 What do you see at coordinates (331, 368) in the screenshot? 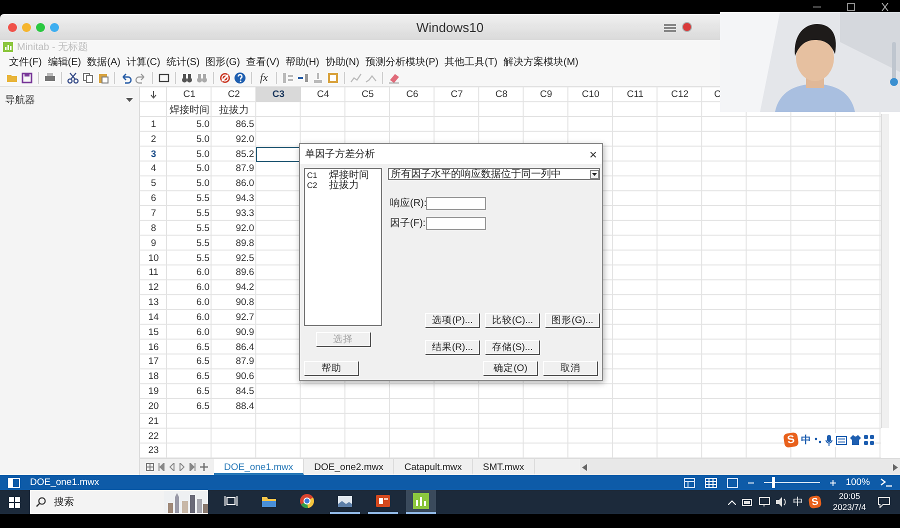
I see `help-button: 帮助` at bounding box center [331, 368].